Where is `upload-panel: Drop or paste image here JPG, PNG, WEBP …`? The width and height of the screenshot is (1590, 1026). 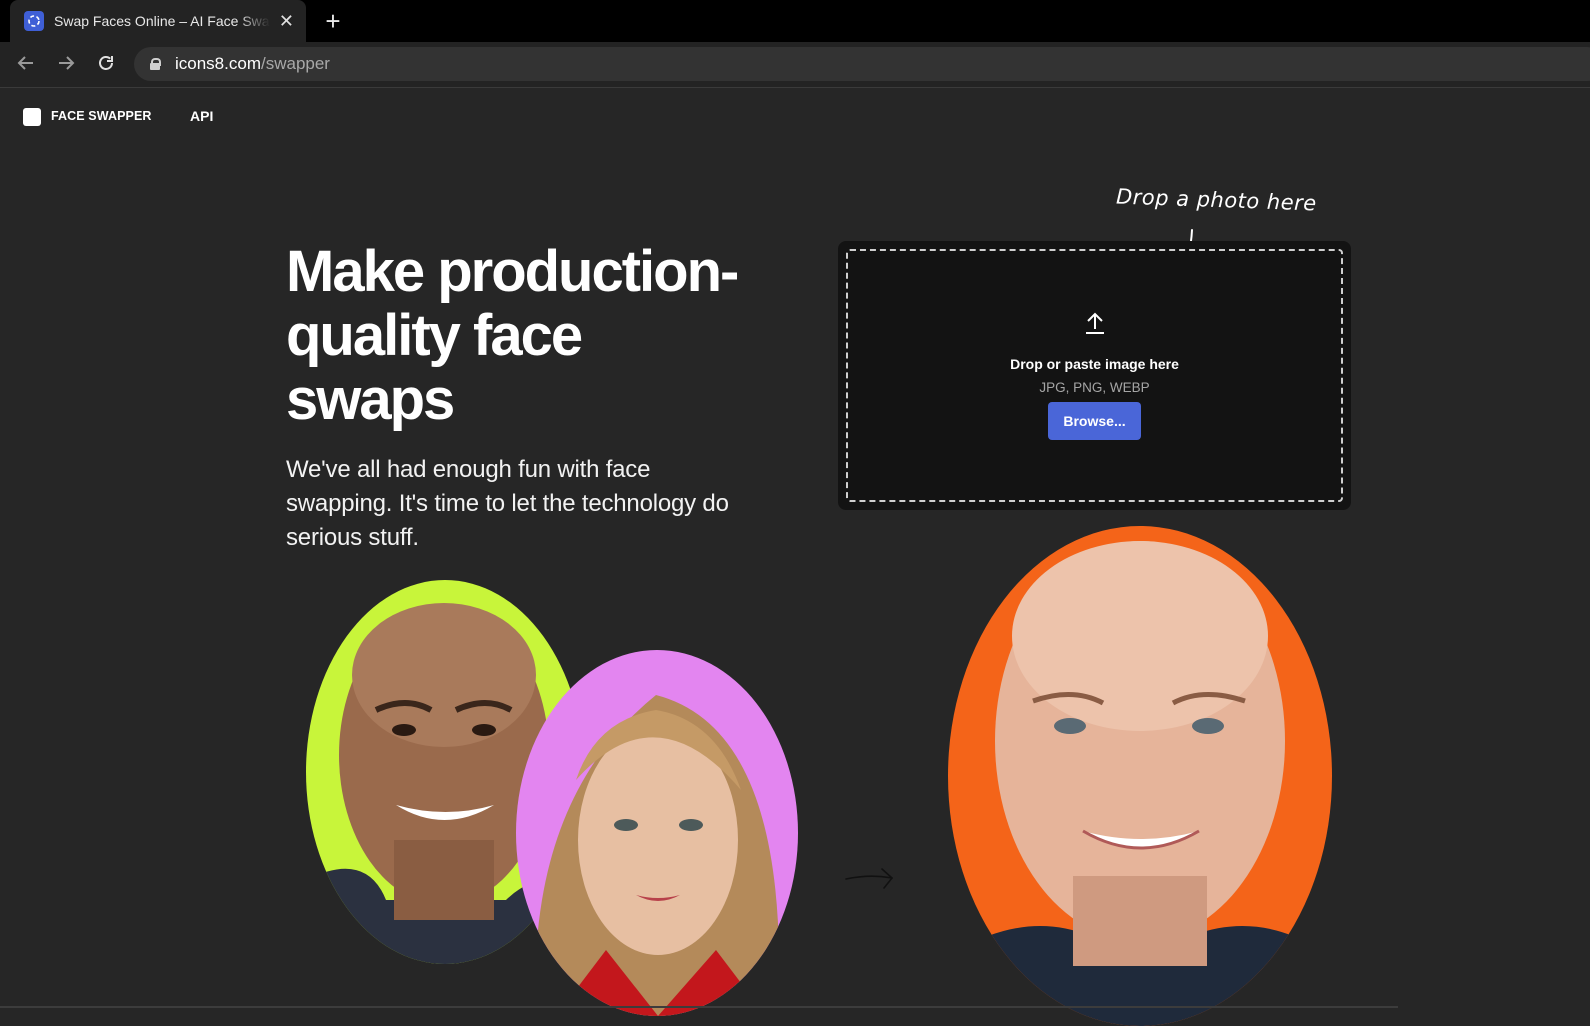 upload-panel: Drop or paste image here JPG, PNG, WEBP … is located at coordinates (1094, 375).